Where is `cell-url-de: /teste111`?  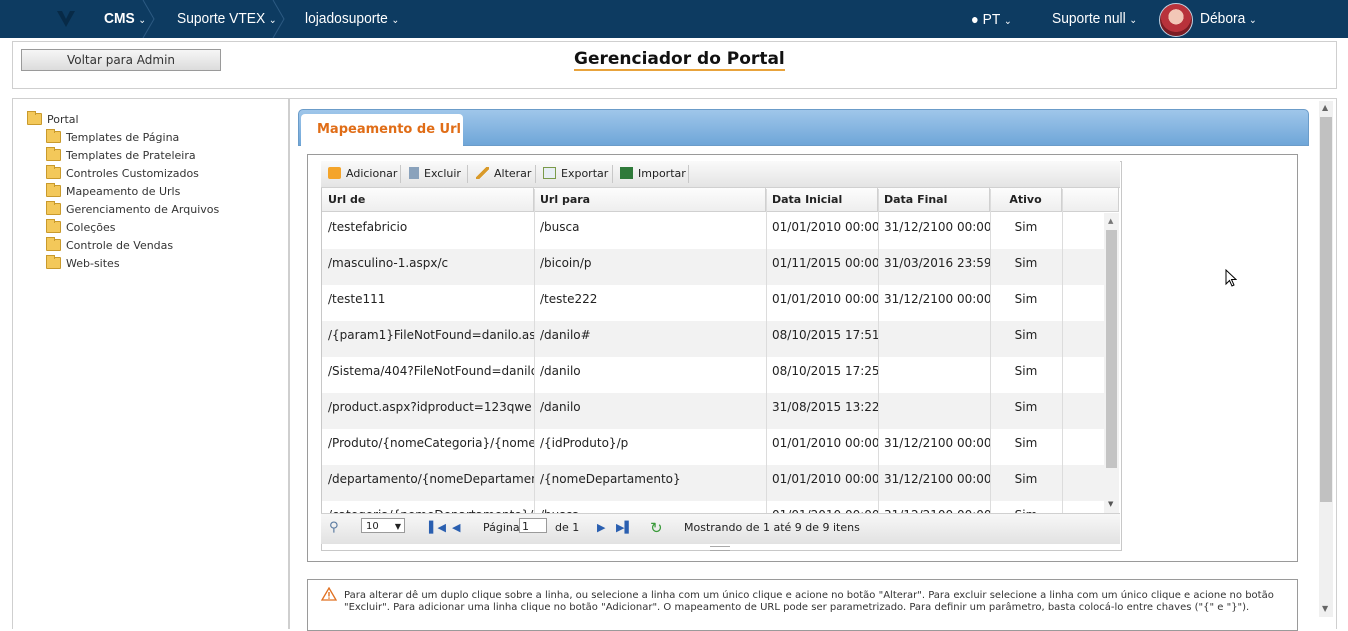 cell-url-de: /teste111 is located at coordinates (357, 299).